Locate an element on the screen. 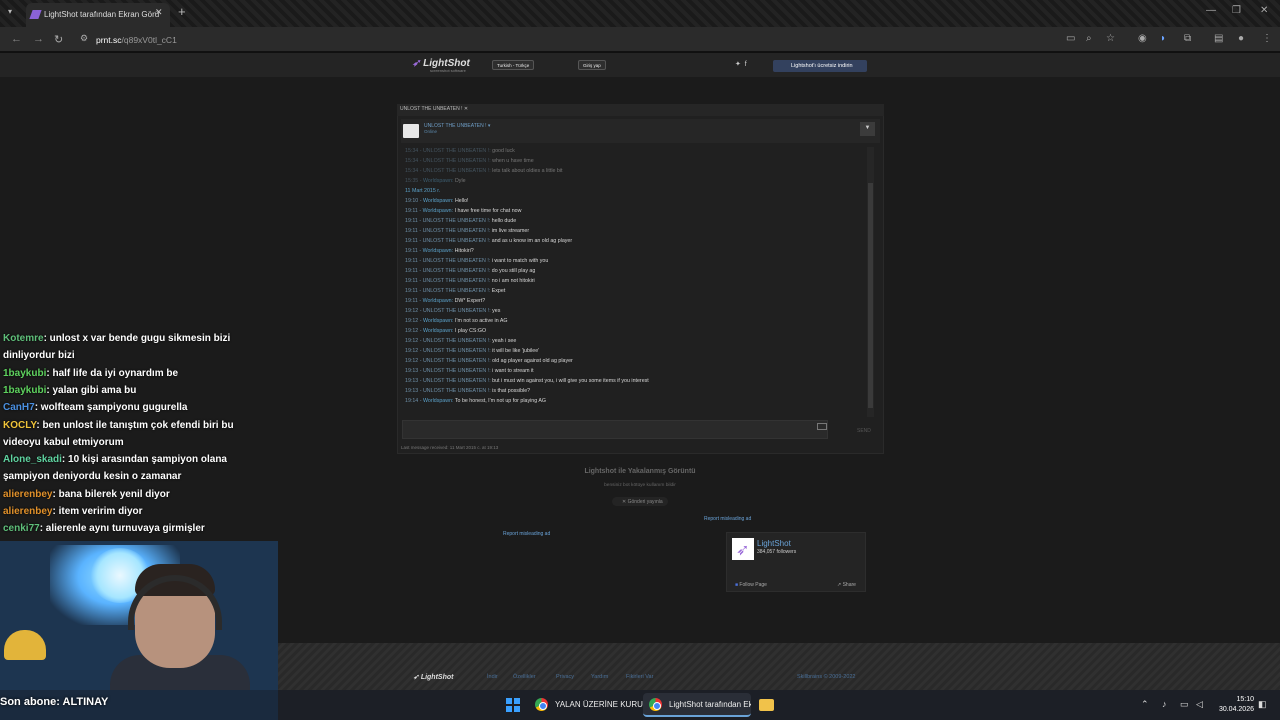 The width and height of the screenshot is (1280, 720). chat-text: şampiyon deniyordu kesin o zamanar is located at coordinates (92, 477).